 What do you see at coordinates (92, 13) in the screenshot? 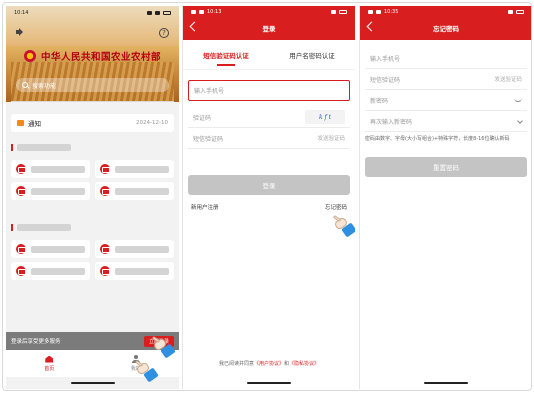
I see `status-bar: 10:14` at bounding box center [92, 13].